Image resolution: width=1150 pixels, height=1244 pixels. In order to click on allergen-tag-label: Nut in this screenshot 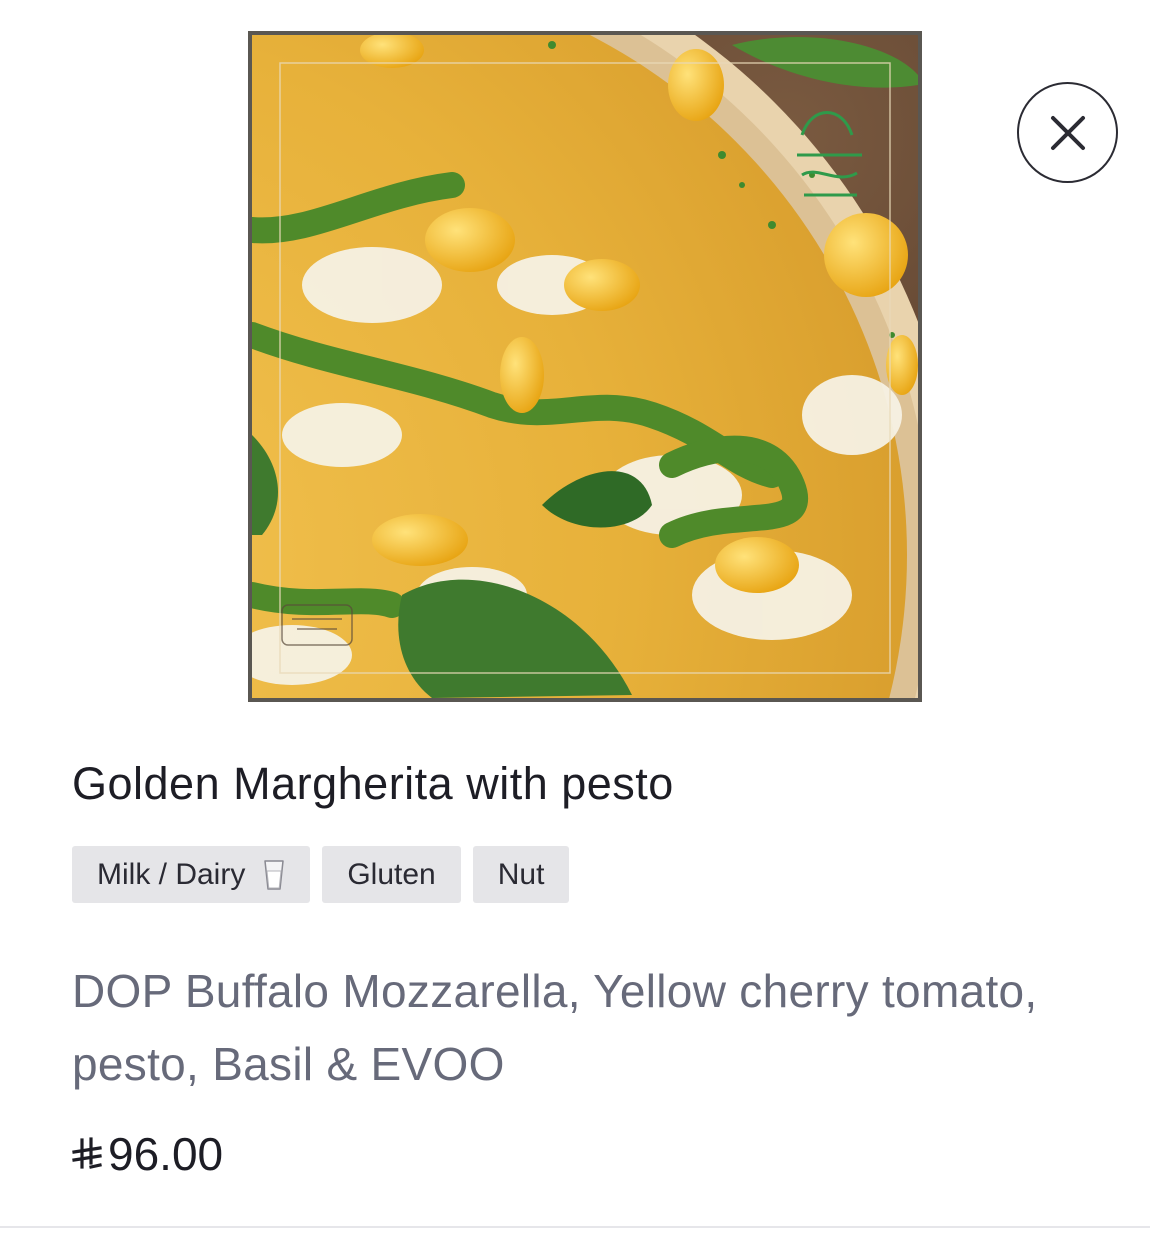, I will do `click(521, 874)`.